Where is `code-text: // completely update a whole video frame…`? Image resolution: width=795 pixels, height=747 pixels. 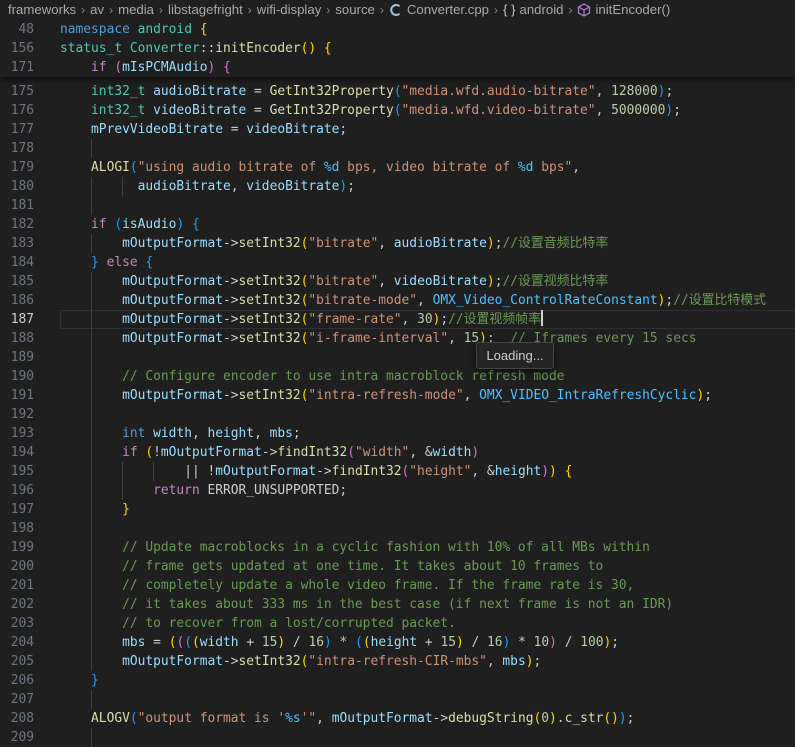 code-text: // completely update a whole video frame… is located at coordinates (347, 585).